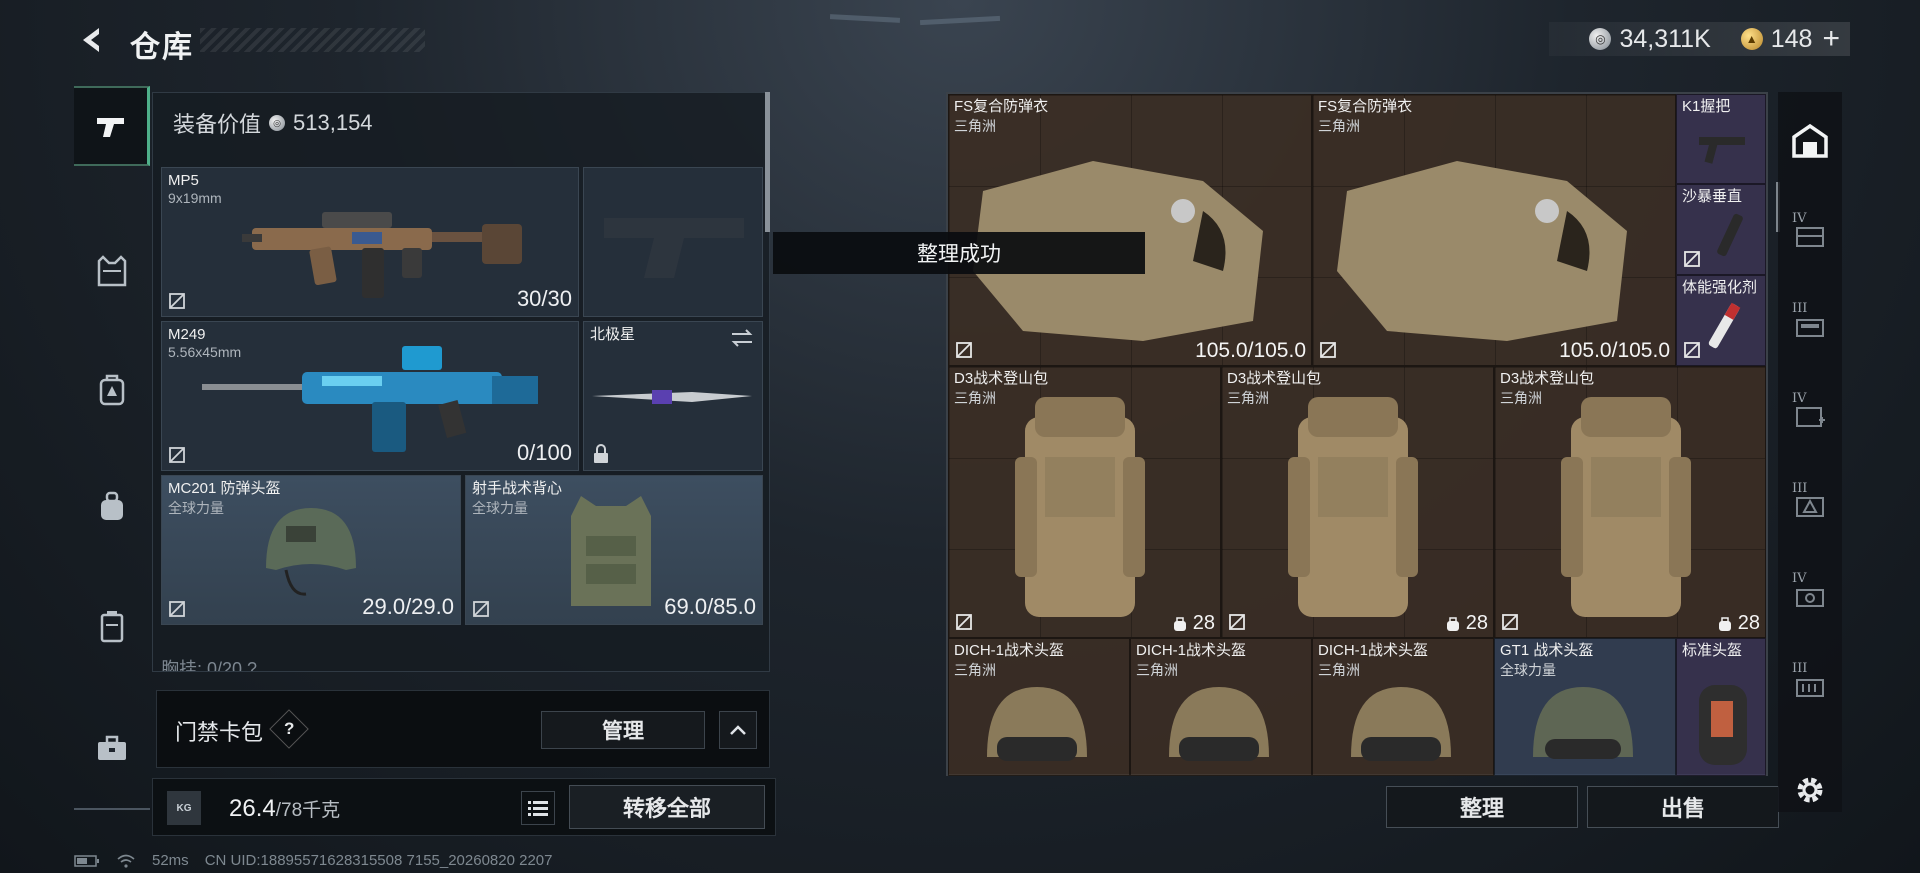  What do you see at coordinates (544, 452) in the screenshot?
I see `ammo-count: 0/100` at bounding box center [544, 452].